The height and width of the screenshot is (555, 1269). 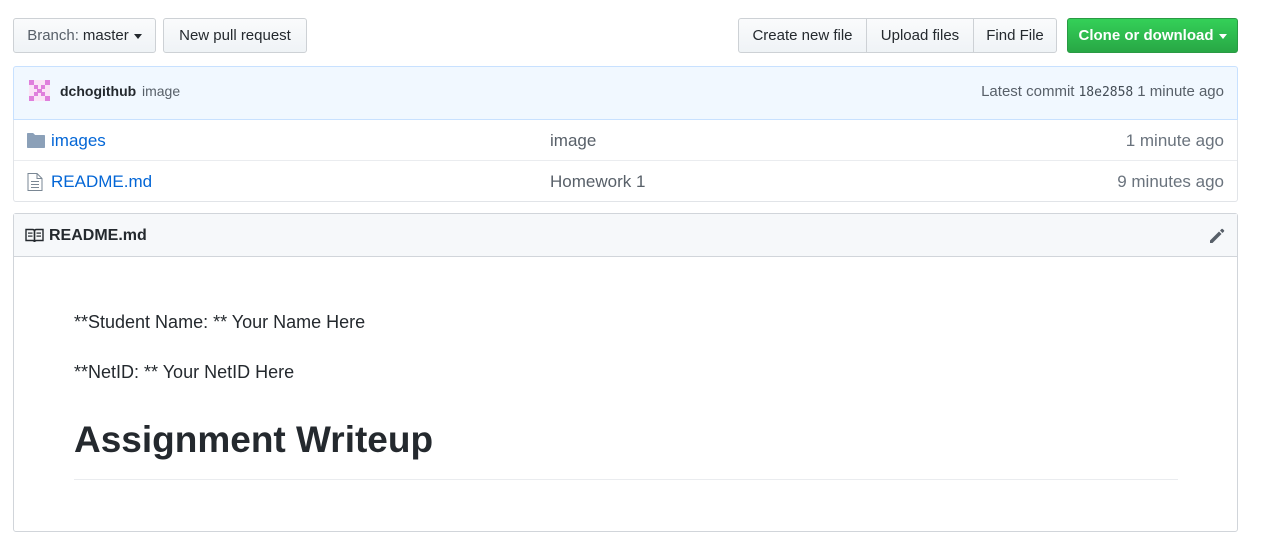 I want to click on folder-icon, so click(x=36, y=140).